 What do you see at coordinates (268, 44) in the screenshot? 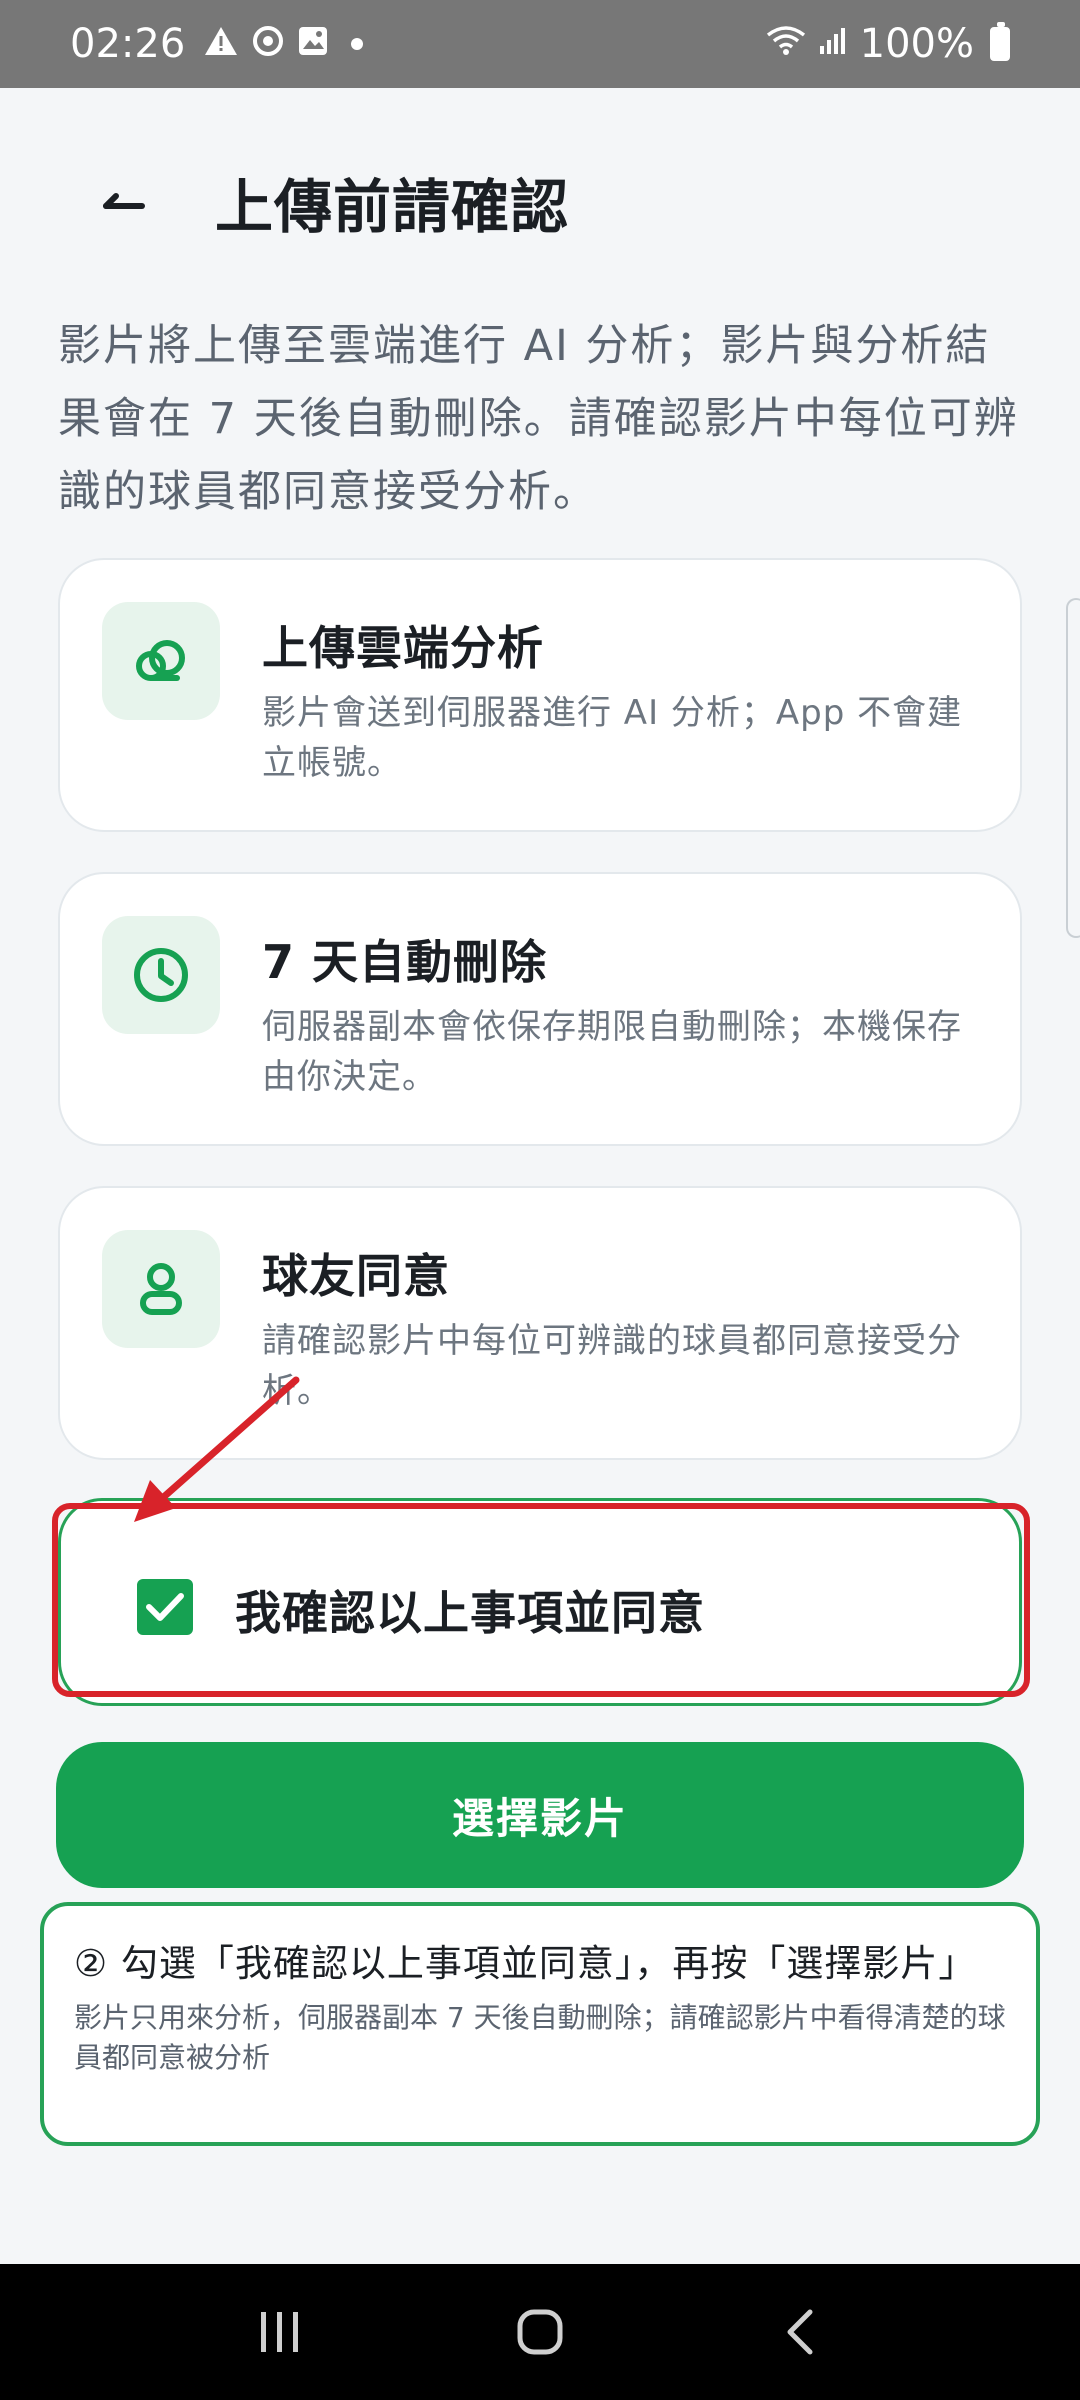
I see `sync-icon` at bounding box center [268, 44].